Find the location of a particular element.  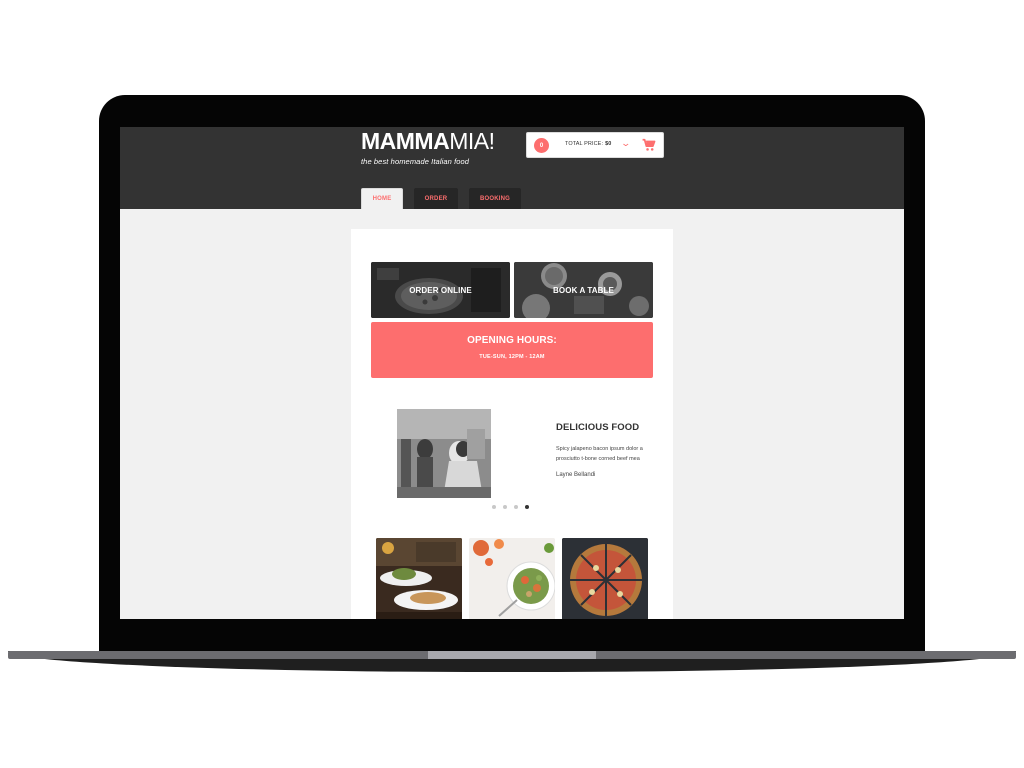

opening-hours-title: OPENING HOURS: is located at coordinates (512, 340).